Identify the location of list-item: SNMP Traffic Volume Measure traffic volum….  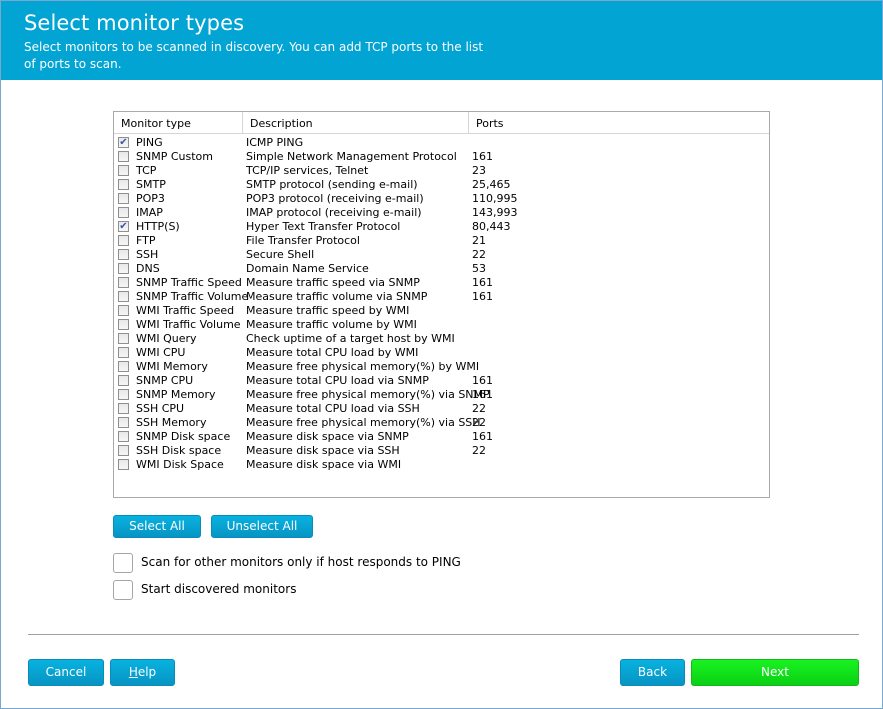
(441, 297).